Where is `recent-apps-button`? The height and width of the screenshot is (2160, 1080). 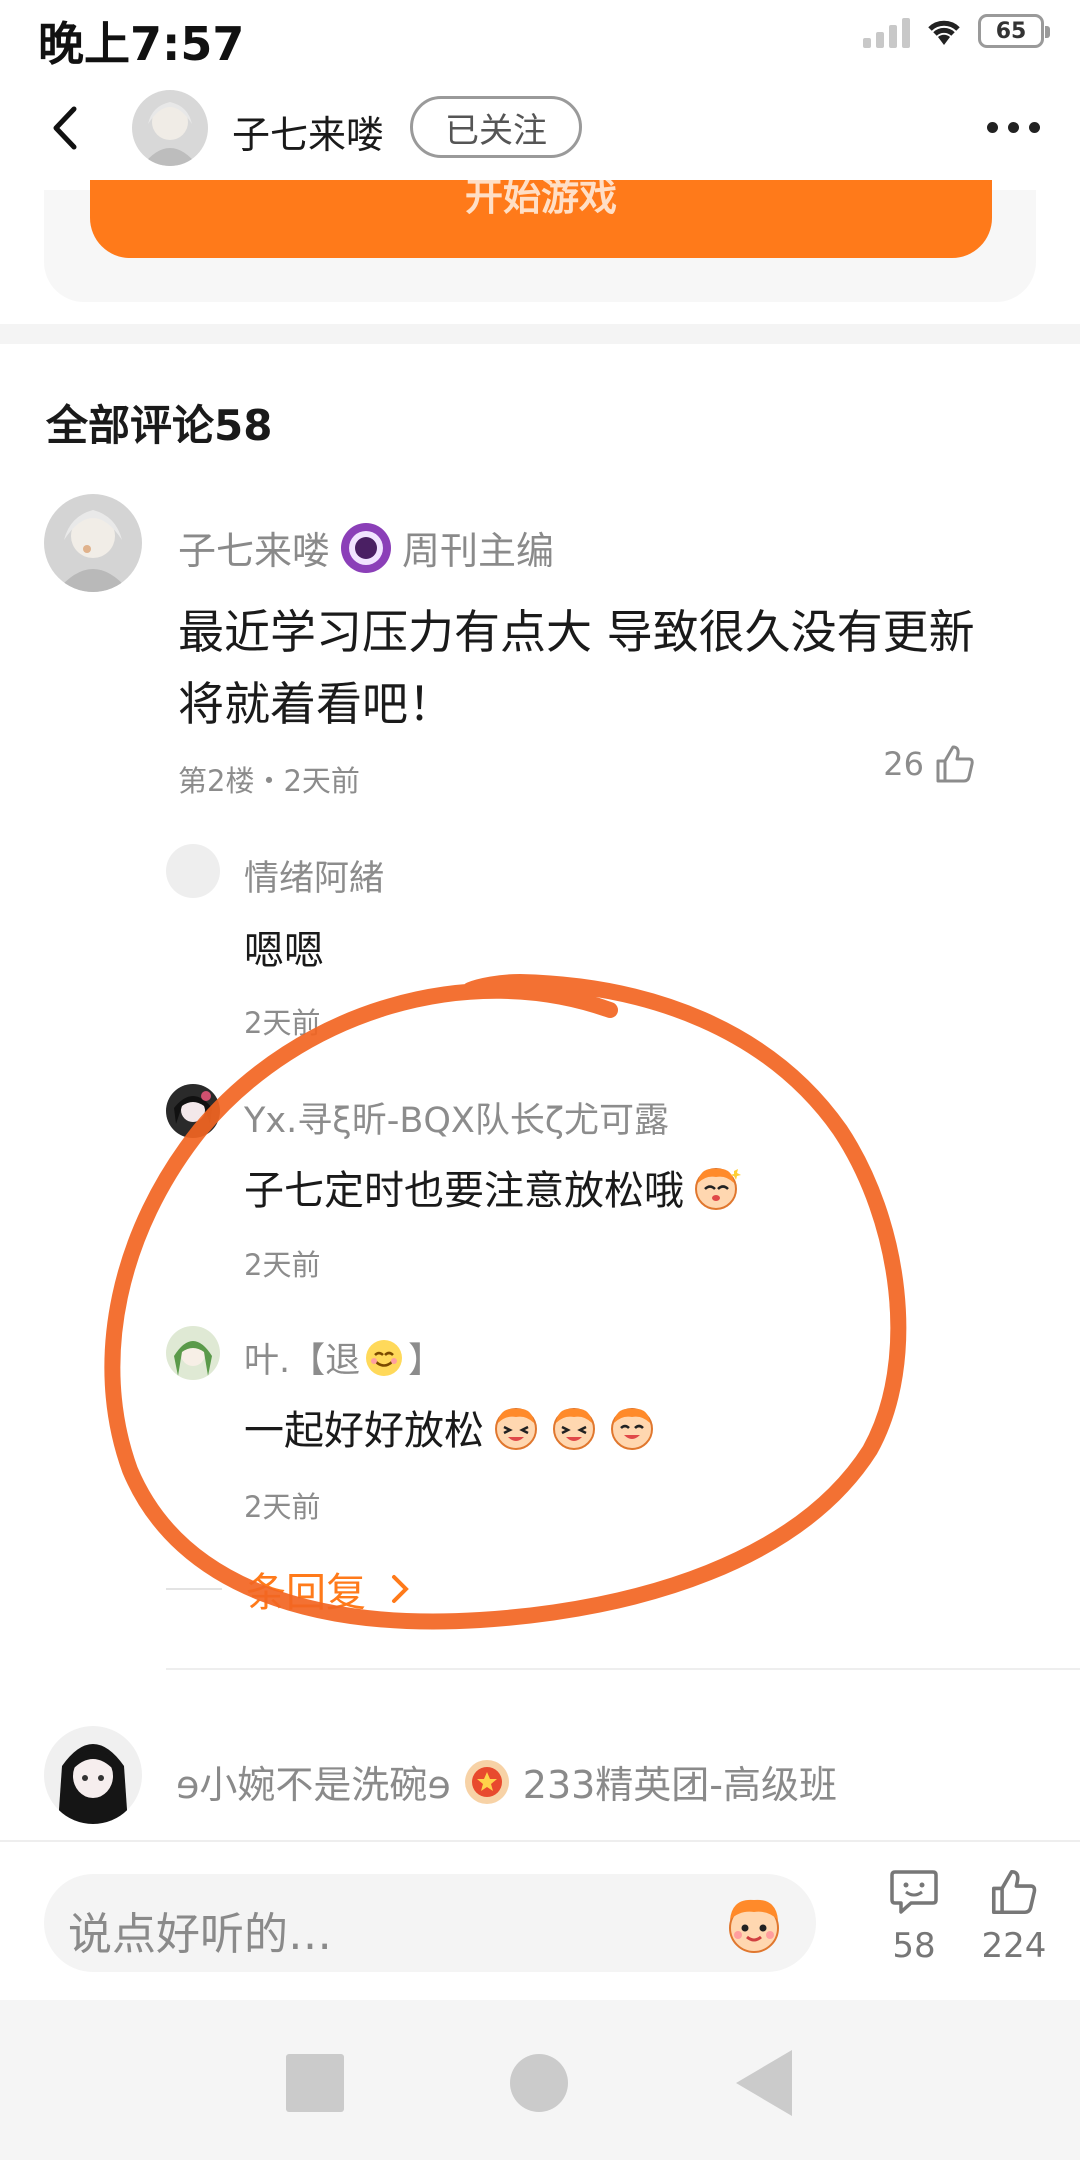 recent-apps-button is located at coordinates (315, 2083).